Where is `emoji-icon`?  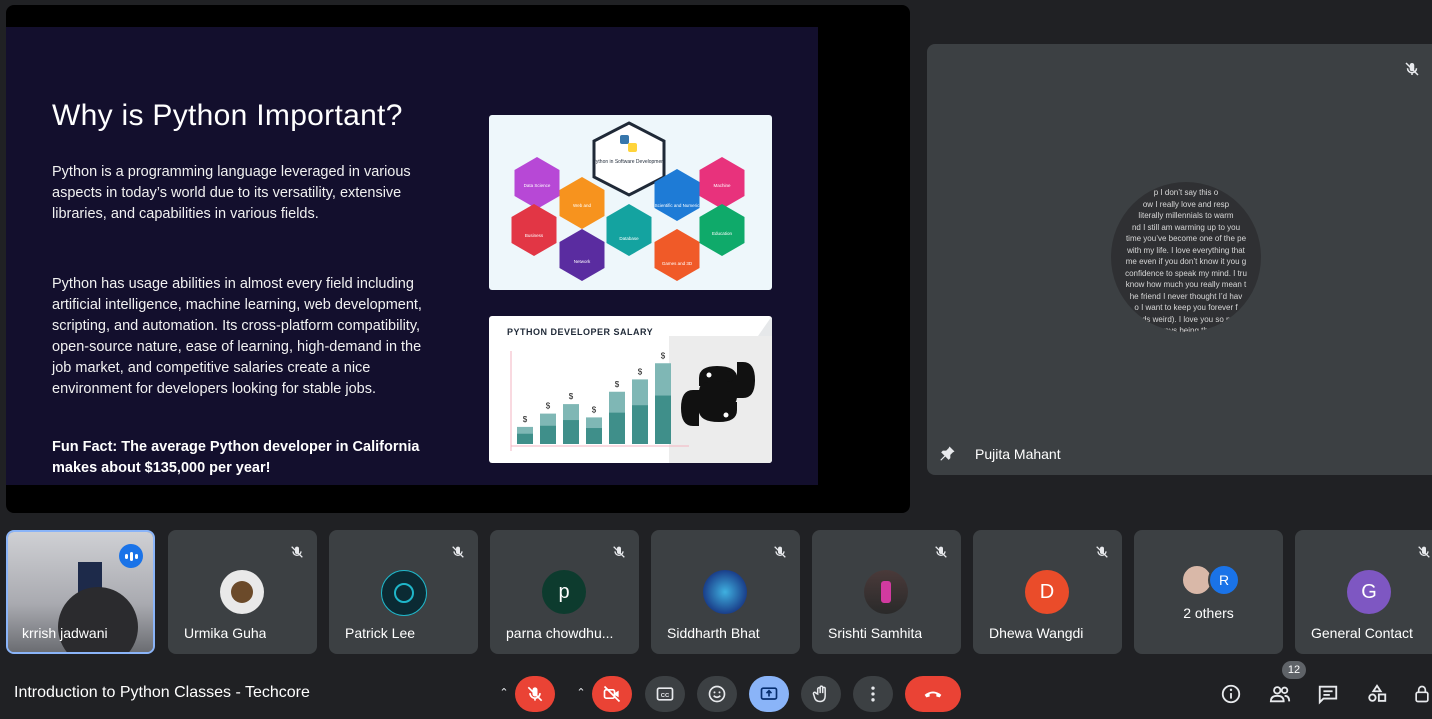
emoji-icon is located at coordinates (717, 694).